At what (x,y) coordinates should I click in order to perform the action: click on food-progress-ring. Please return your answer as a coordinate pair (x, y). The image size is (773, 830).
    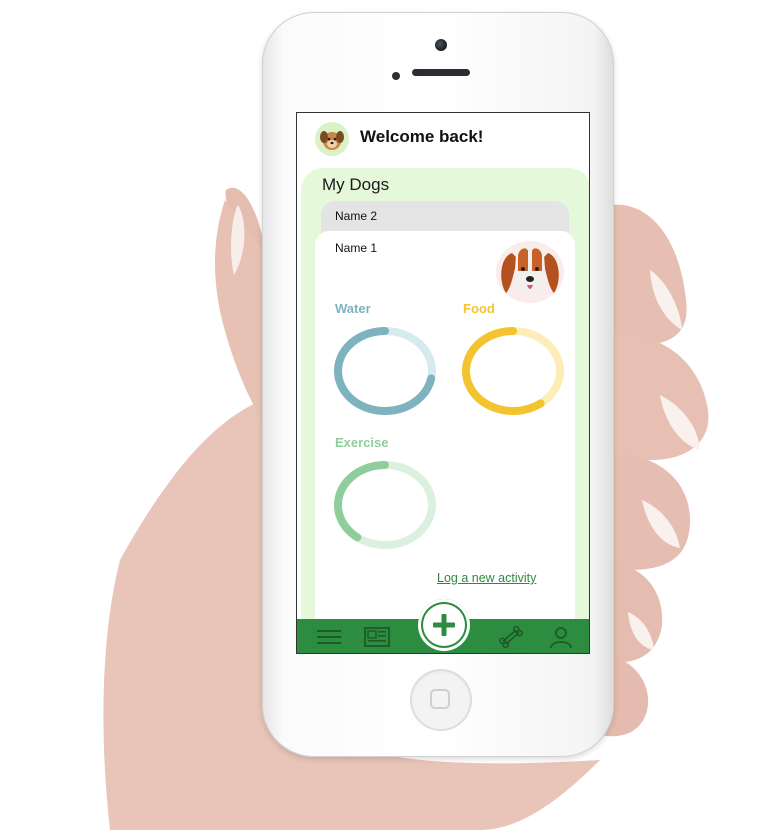
    Looking at the image, I should click on (512, 371).